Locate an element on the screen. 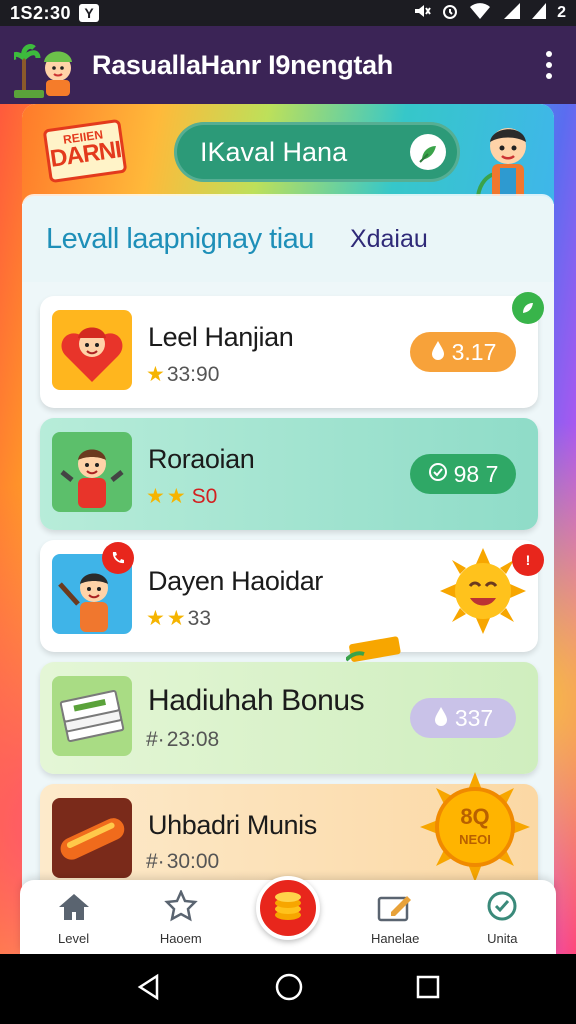  item-meta-value: 30:00 is located at coordinates (193, 861).